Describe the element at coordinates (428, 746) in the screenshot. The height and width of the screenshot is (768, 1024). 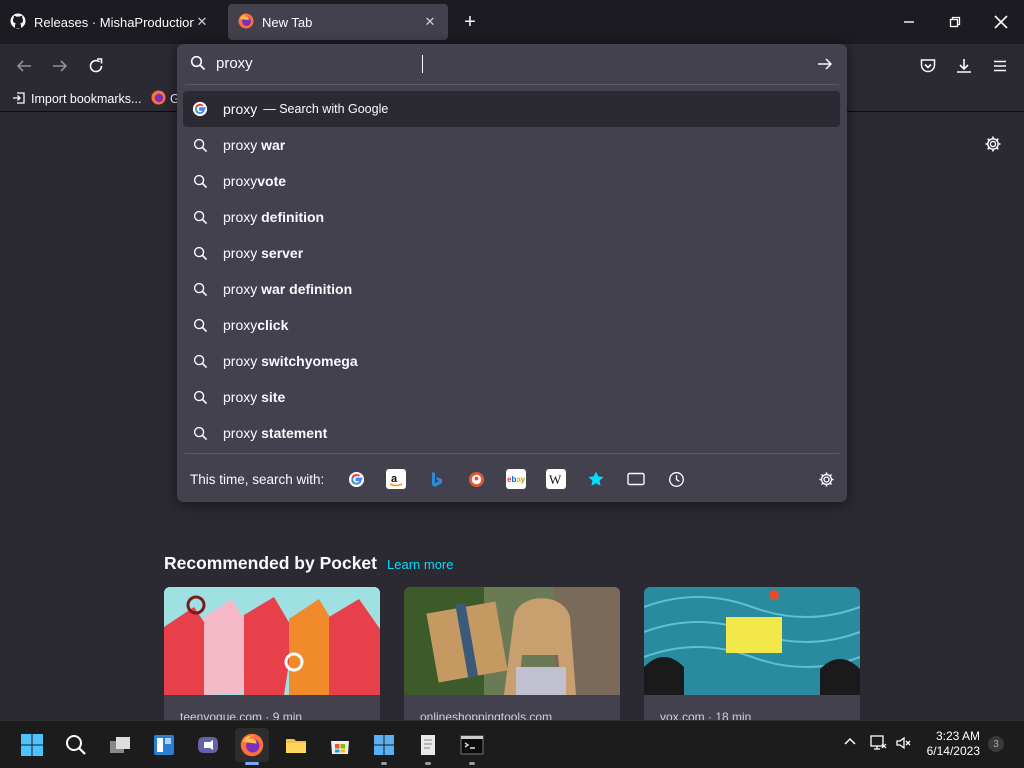
I see `notepad-icon` at that location.